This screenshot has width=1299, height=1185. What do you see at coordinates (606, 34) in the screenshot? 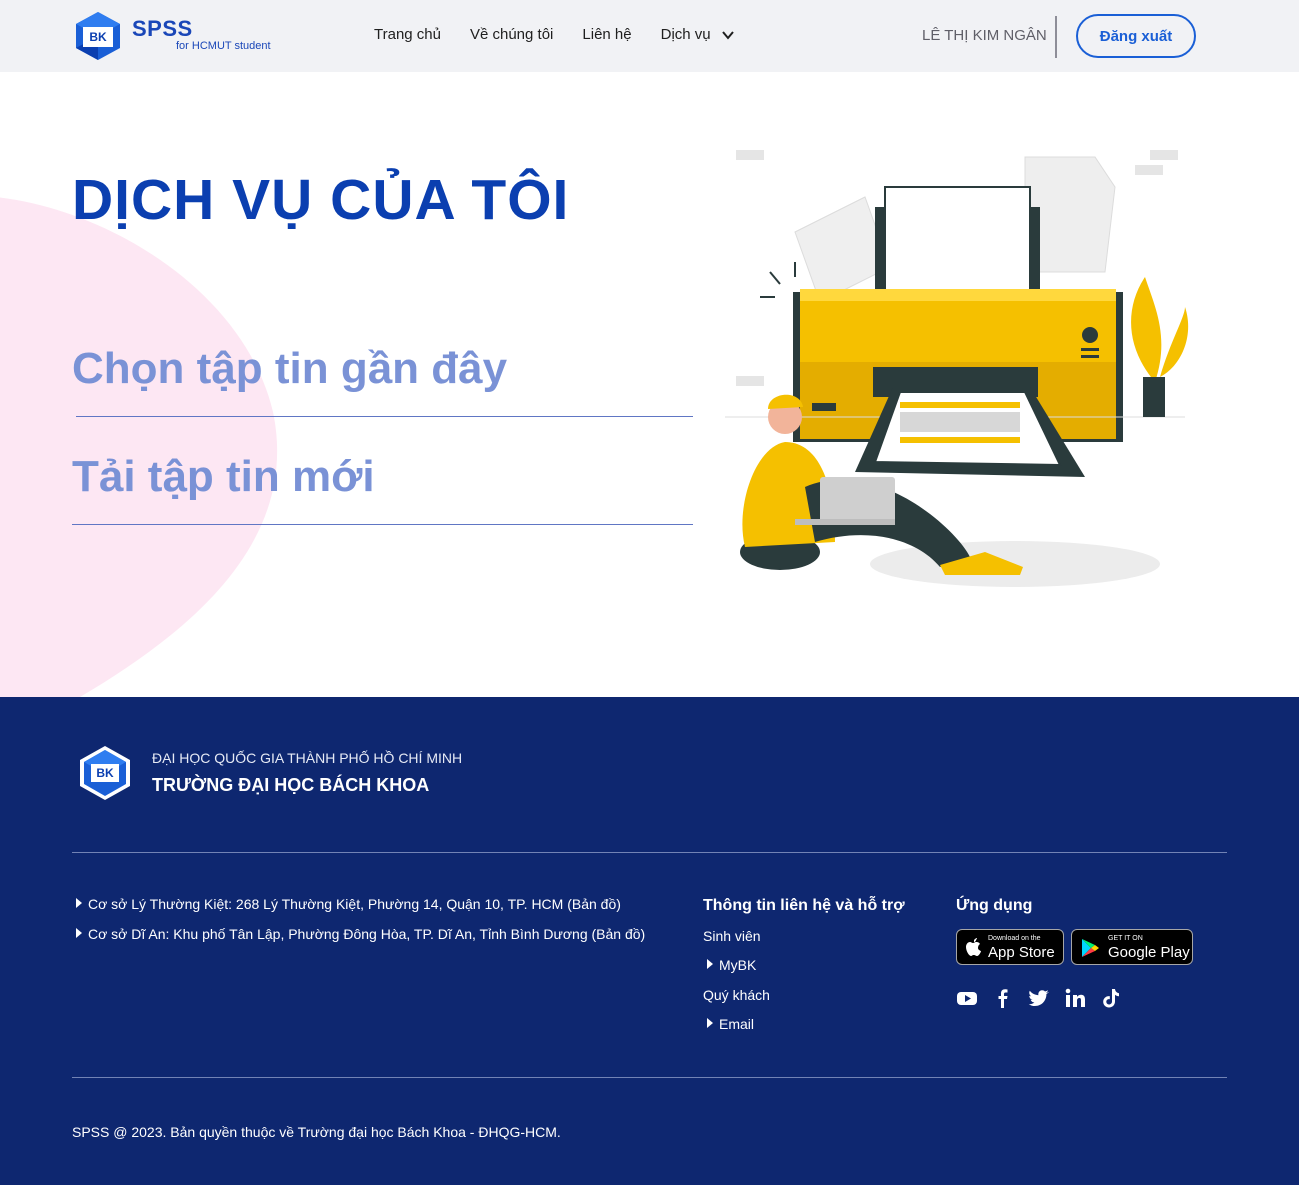
I see `nav-contact: Liên hệ` at bounding box center [606, 34].